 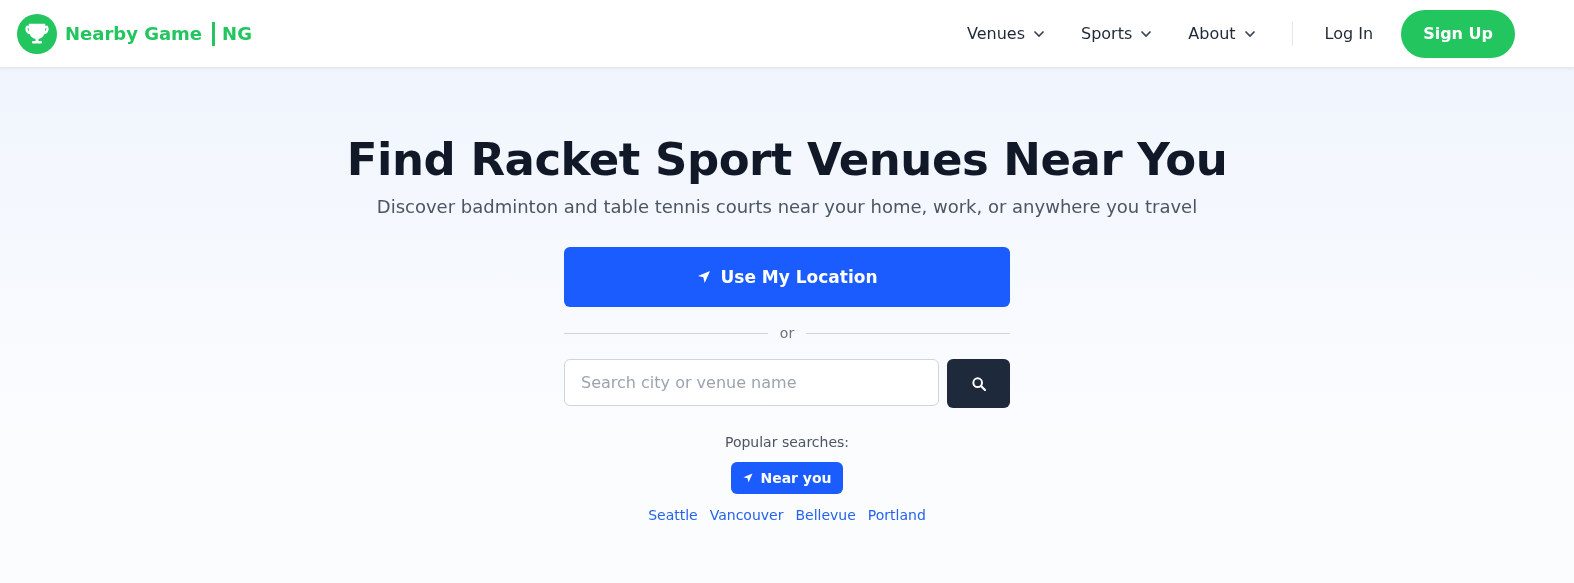 I want to click on search-field: Search city or venue name, so click(x=751, y=382).